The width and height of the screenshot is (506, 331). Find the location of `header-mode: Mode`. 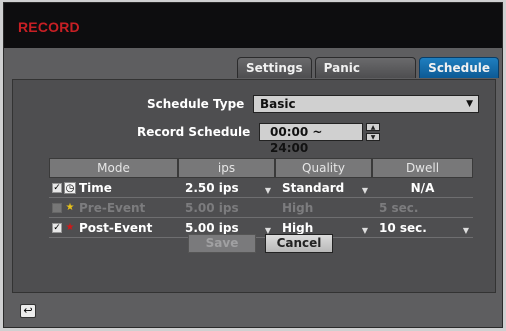

header-mode: Mode is located at coordinates (113, 168).